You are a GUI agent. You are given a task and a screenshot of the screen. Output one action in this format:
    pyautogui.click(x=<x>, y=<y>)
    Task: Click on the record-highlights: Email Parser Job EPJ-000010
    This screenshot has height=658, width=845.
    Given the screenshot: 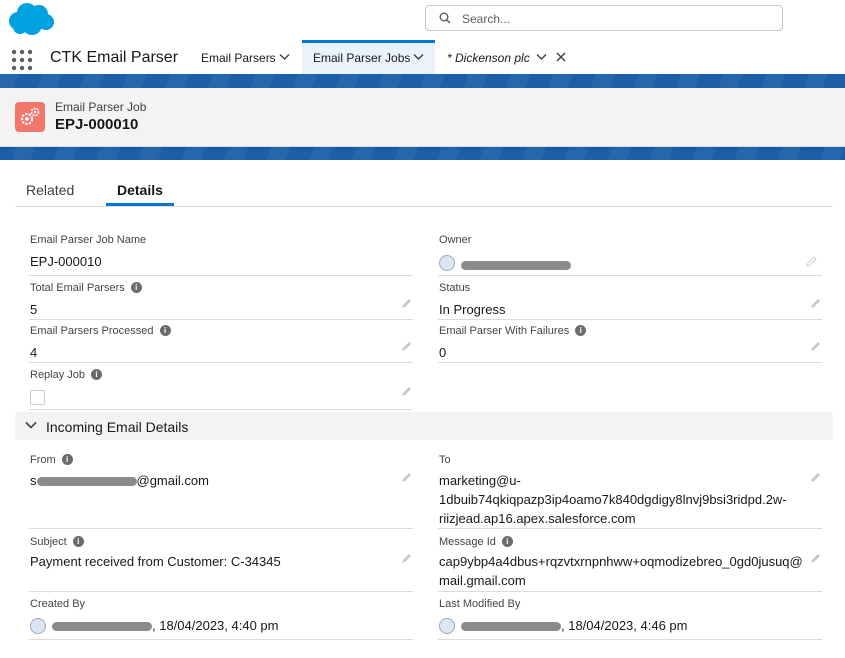 What is the action you would take?
    pyautogui.click(x=422, y=117)
    